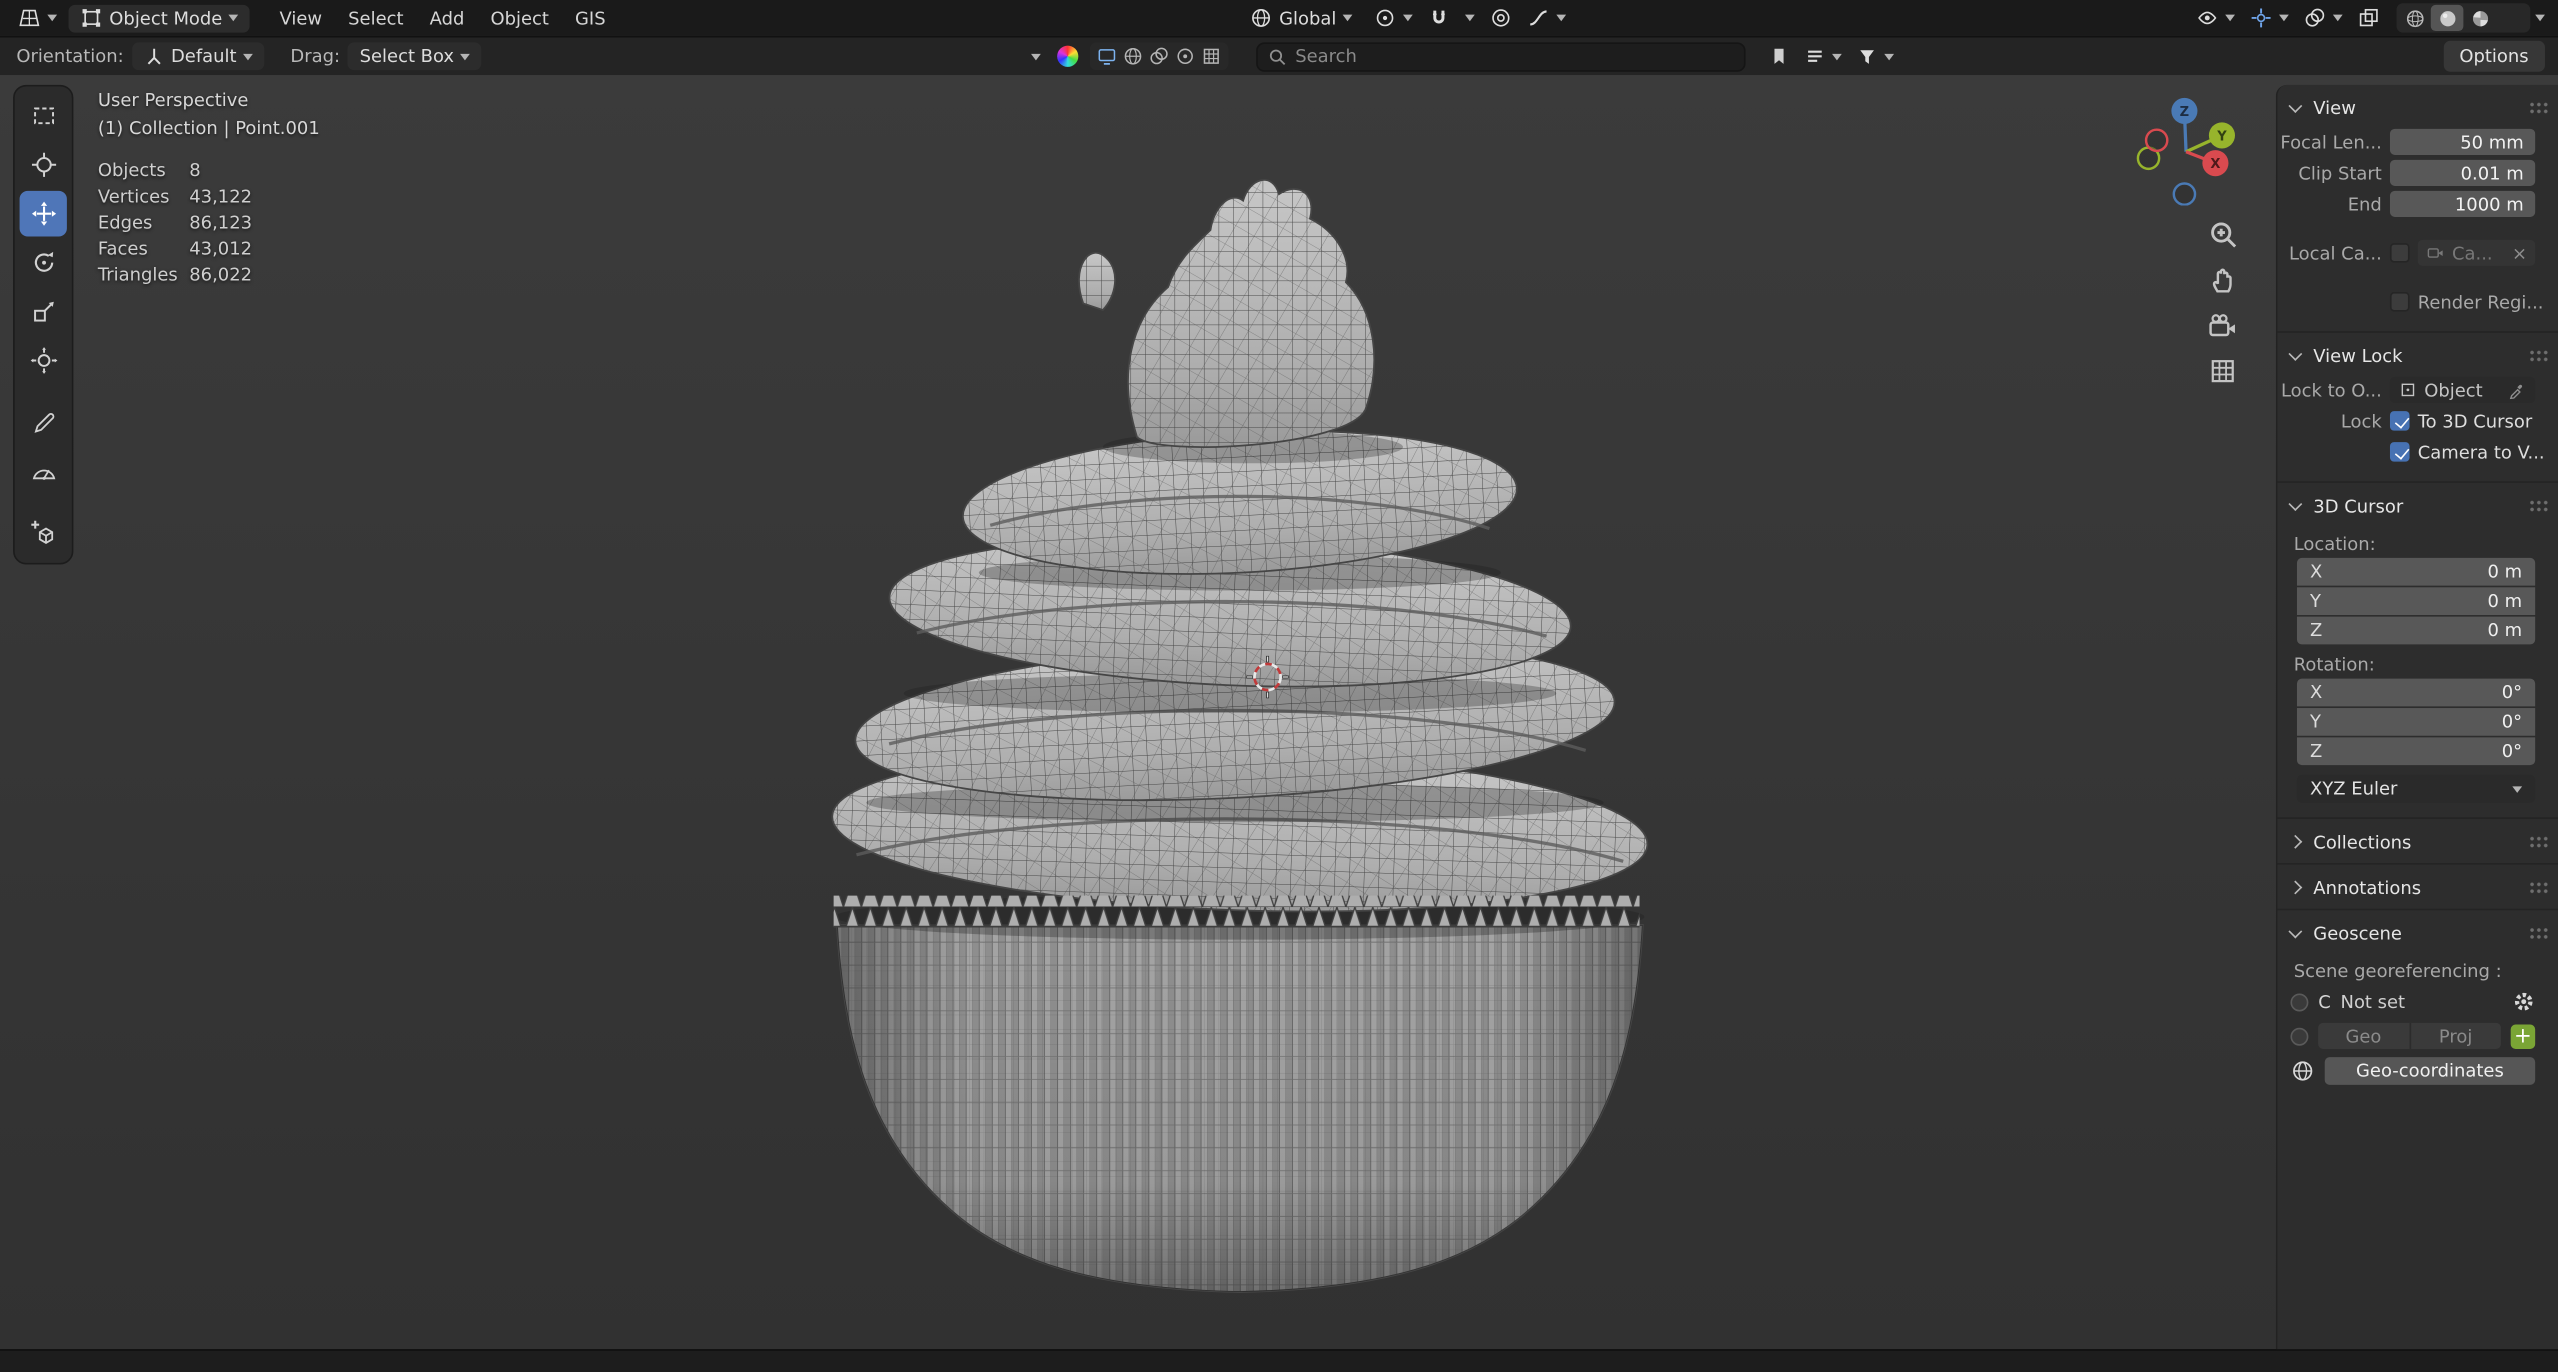 The width and height of the screenshot is (2558, 1372). Describe the element at coordinates (2417, 842) in the screenshot. I see `panel-collections-header: Collections` at that location.